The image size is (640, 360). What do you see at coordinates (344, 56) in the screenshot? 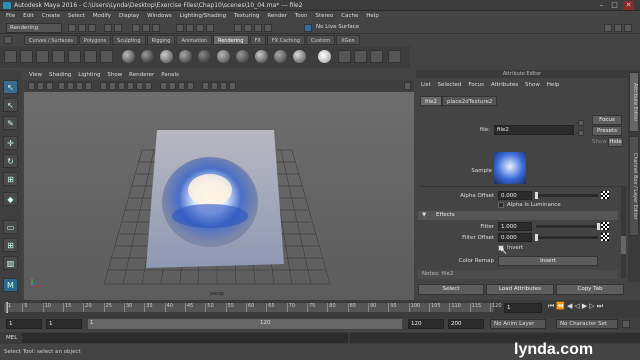
I see `hypershade-icon` at bounding box center [344, 56].